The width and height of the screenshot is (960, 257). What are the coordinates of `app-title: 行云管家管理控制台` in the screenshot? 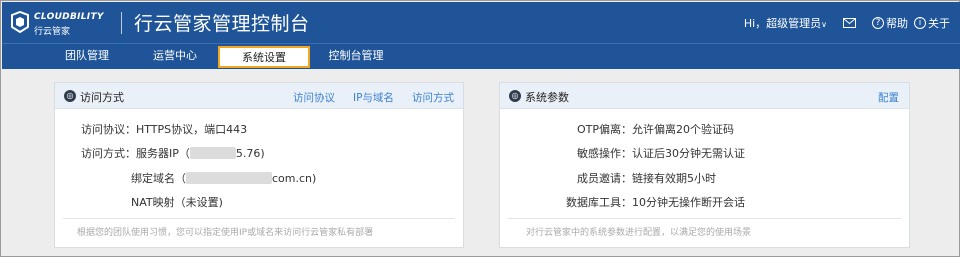 It's located at (222, 24).